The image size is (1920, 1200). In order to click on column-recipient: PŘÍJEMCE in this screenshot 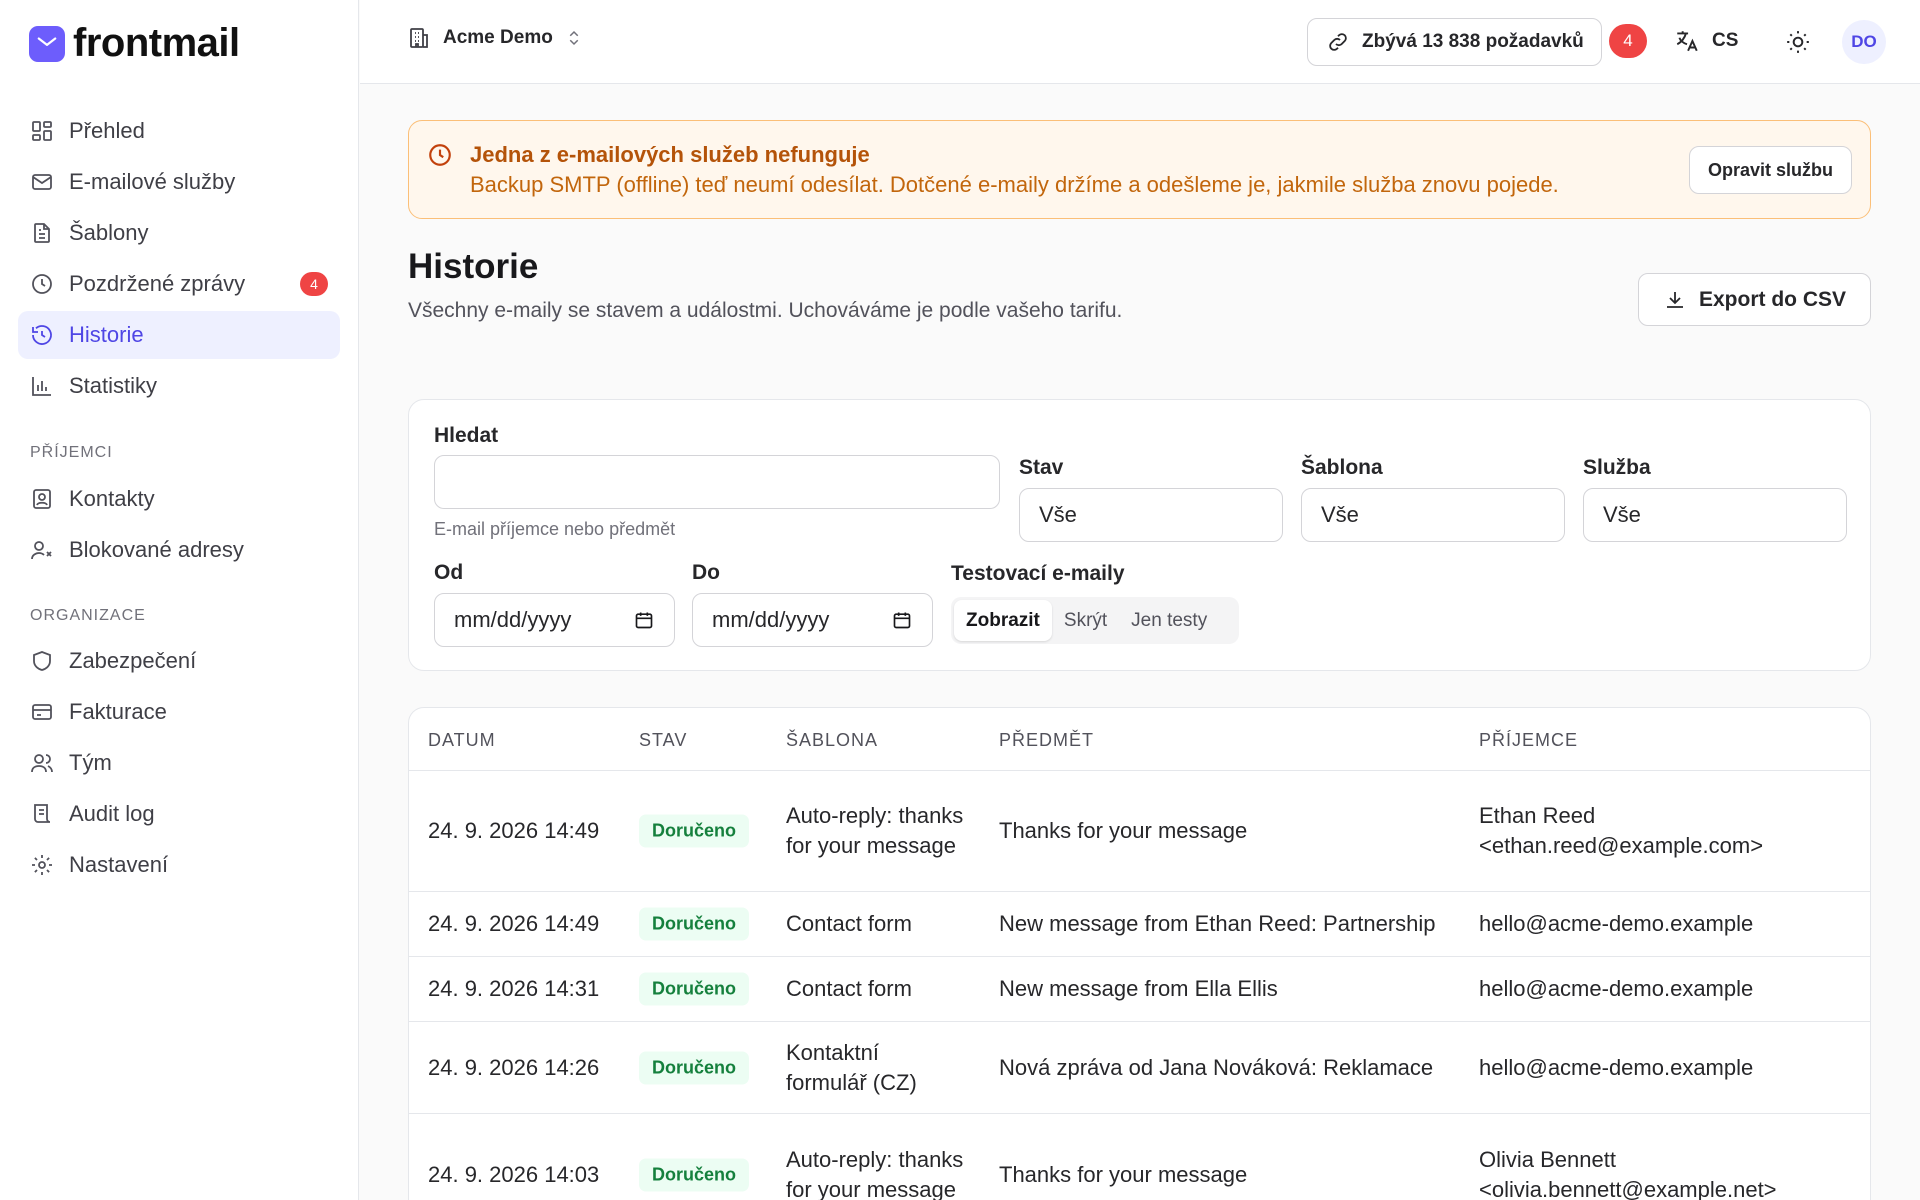, I will do `click(1528, 740)`.